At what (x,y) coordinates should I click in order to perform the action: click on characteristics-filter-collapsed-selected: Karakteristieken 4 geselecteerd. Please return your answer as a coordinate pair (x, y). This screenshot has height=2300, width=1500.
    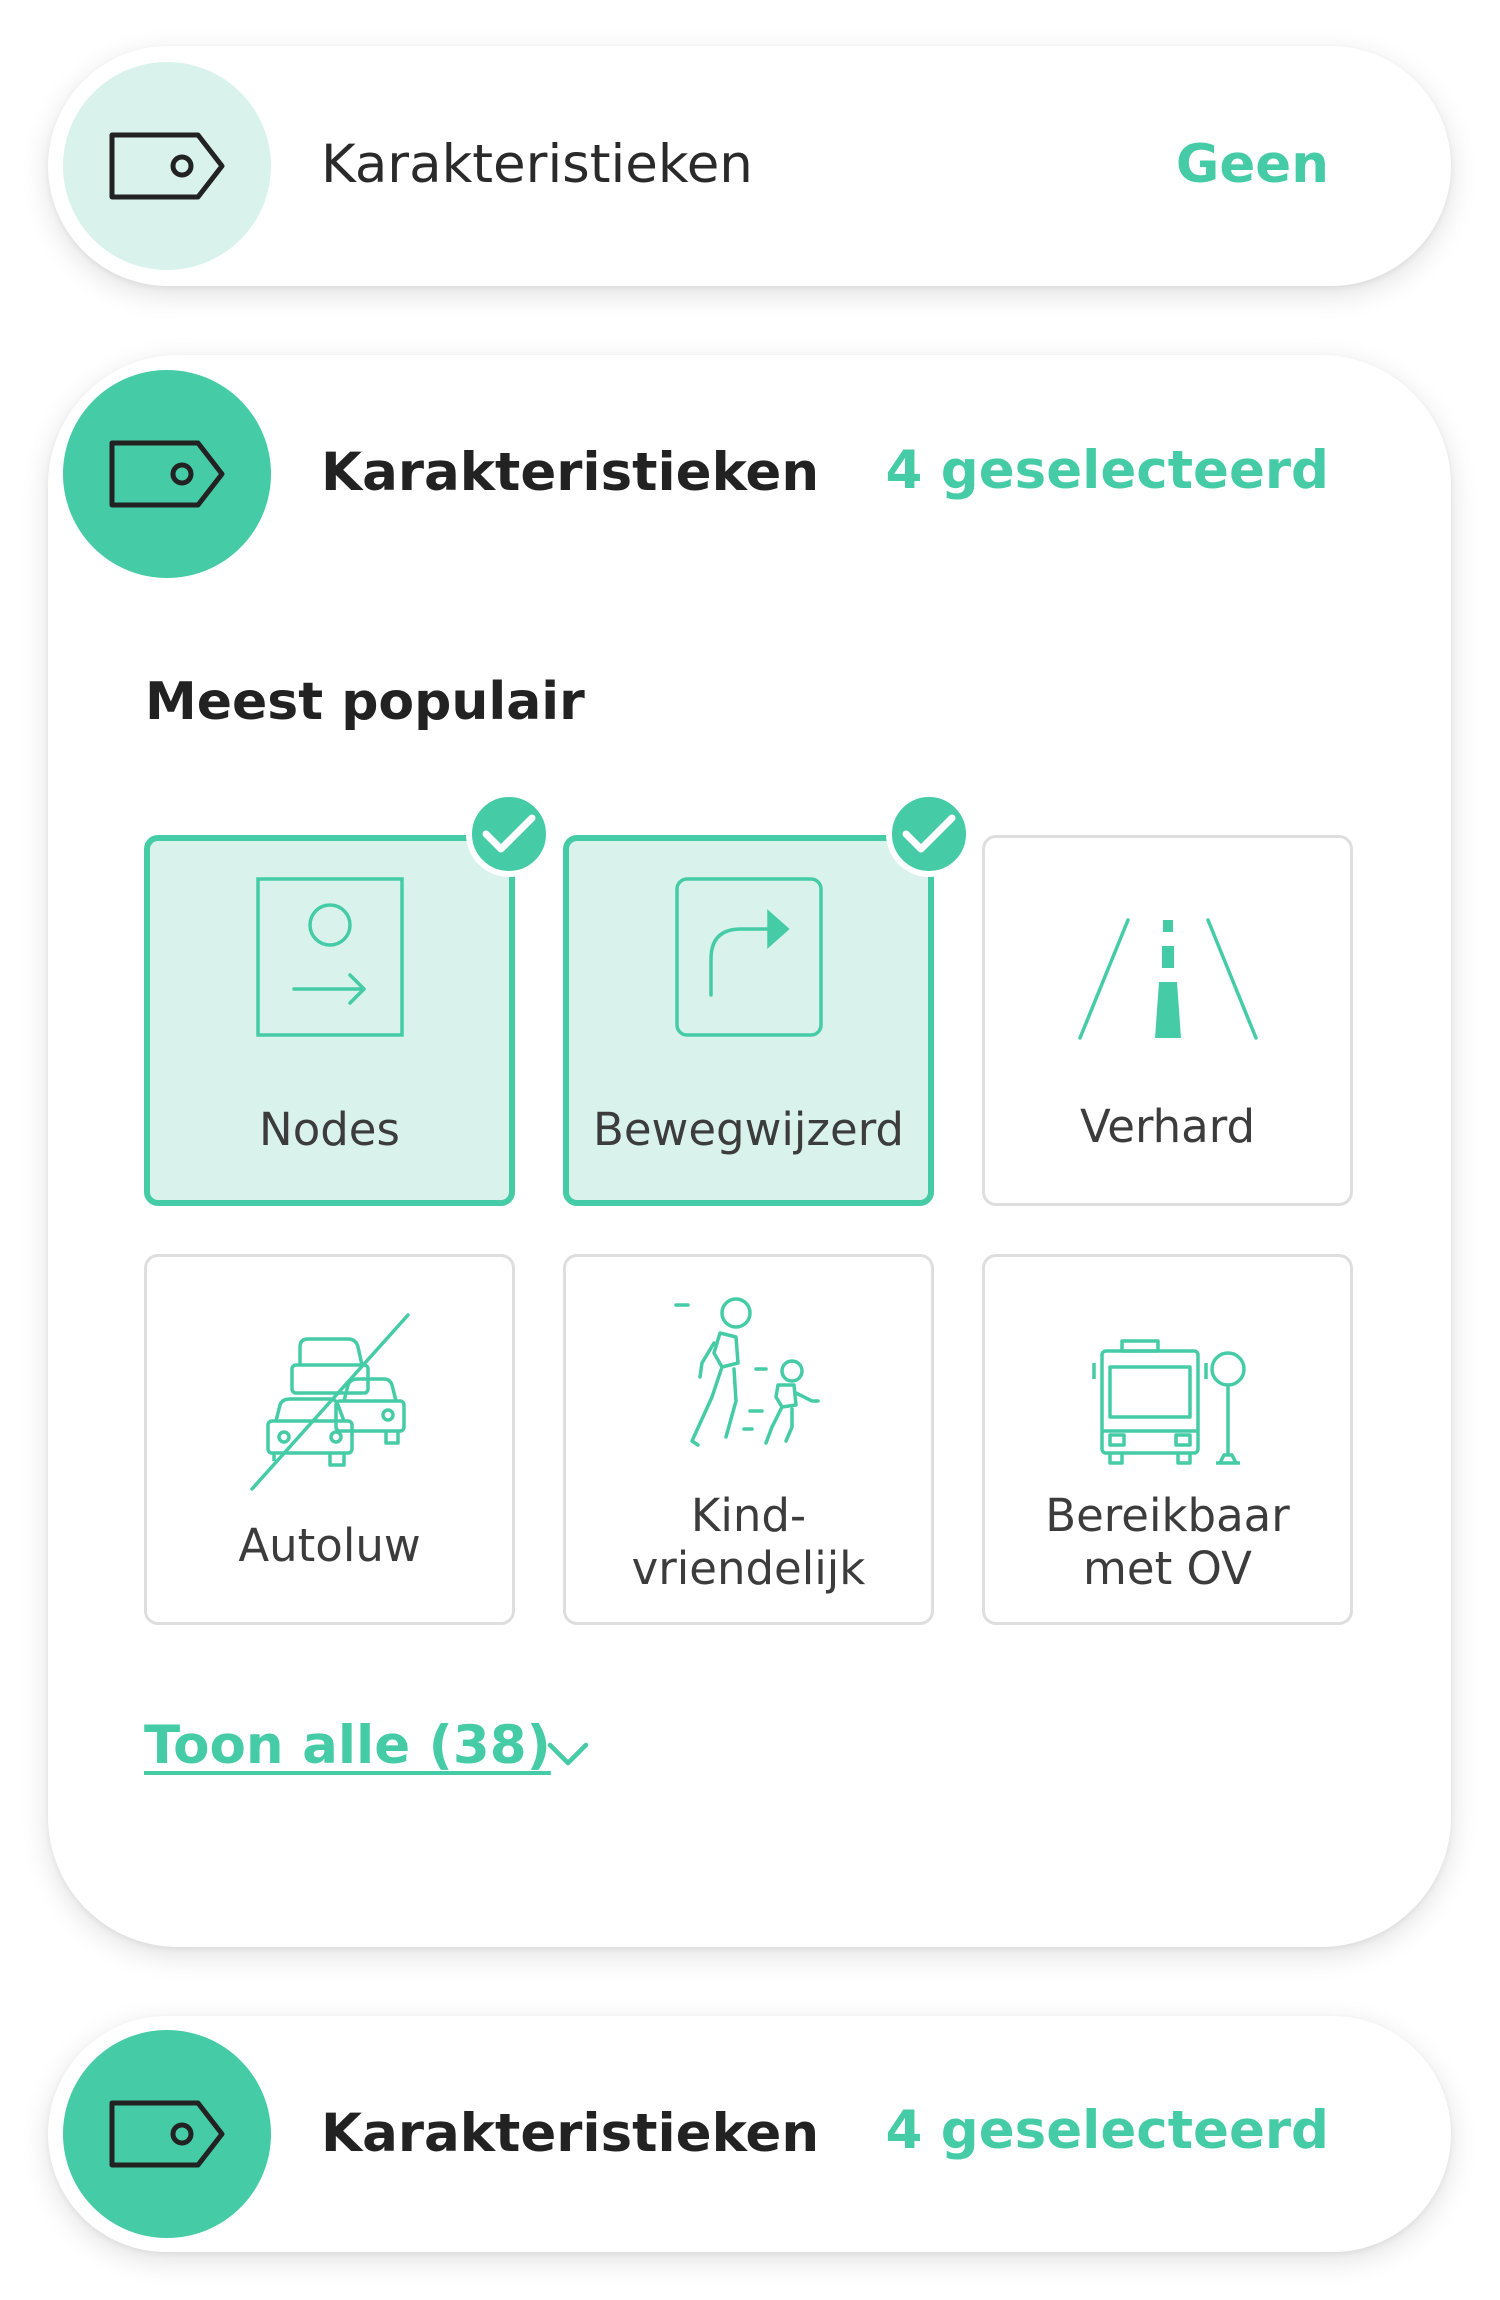
    Looking at the image, I should click on (749, 2134).